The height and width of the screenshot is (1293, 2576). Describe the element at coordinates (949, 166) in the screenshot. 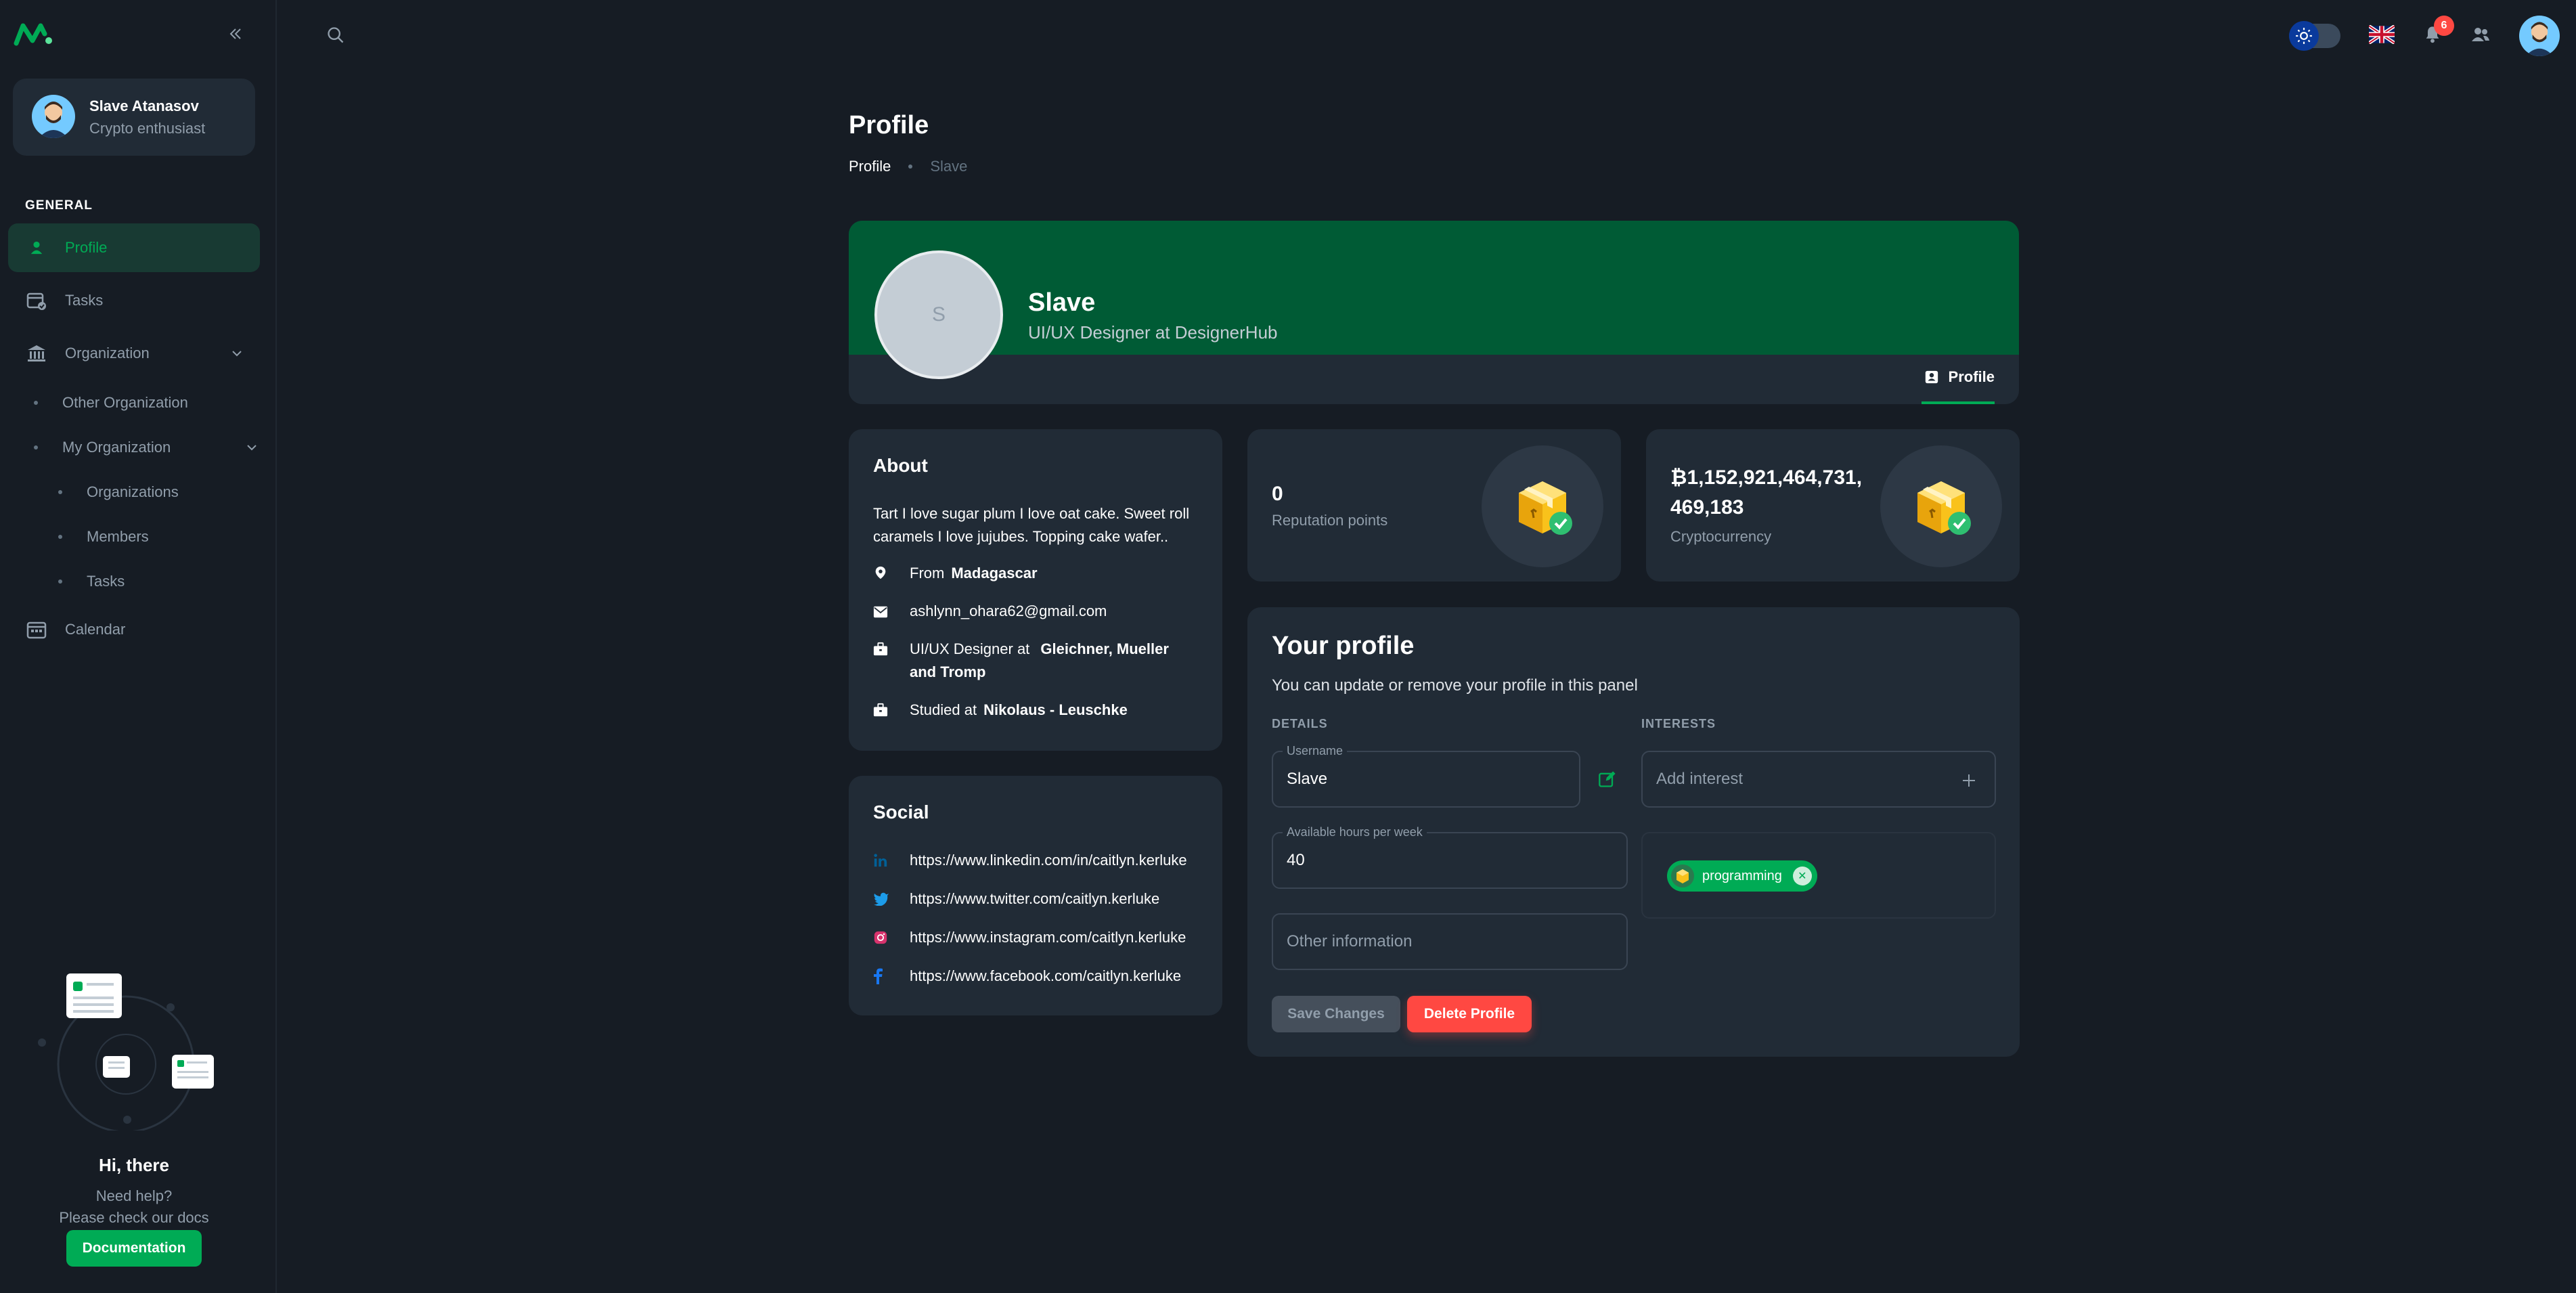

I see `breadcrumb-current: Slave` at that location.